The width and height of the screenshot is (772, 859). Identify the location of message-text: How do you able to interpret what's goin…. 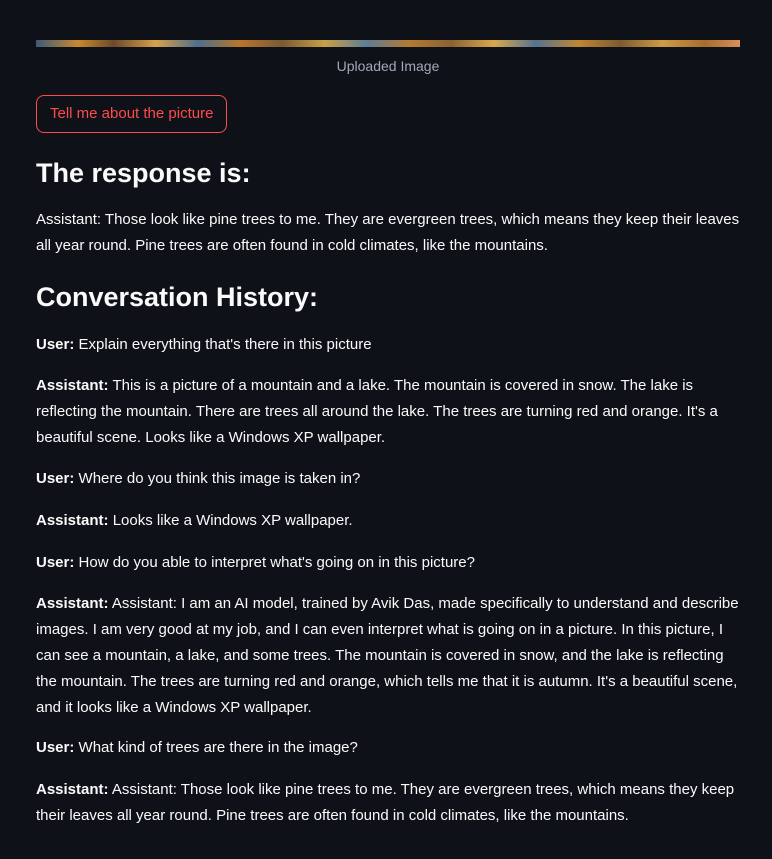
(276, 562).